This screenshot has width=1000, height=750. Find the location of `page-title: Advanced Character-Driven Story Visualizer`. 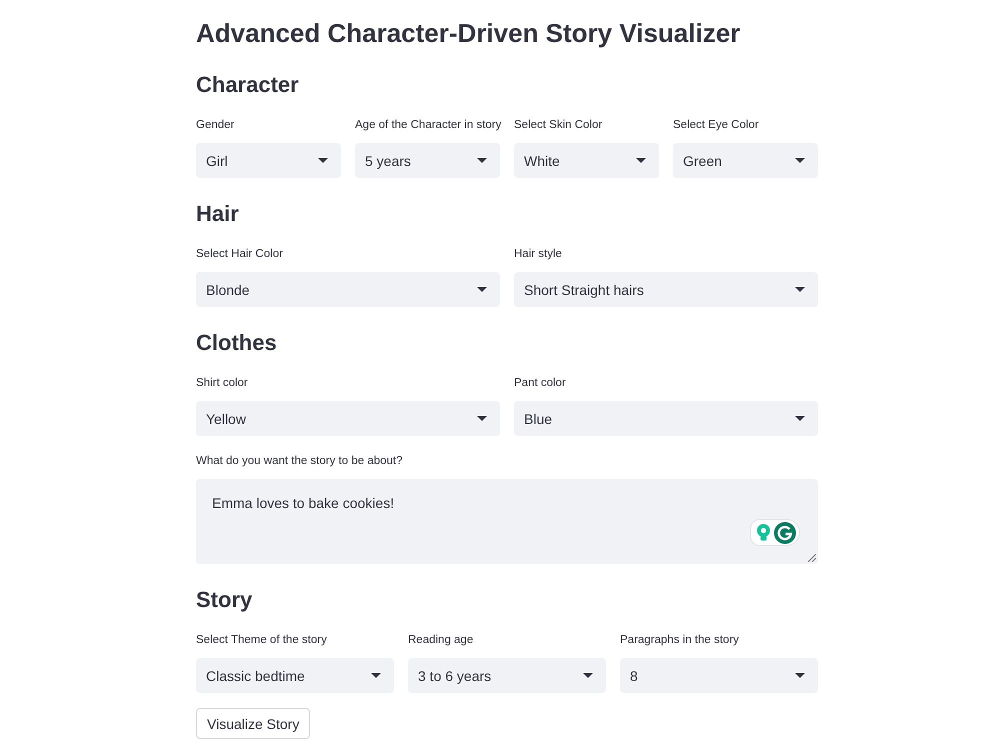

page-title: Advanced Character-Driven Story Visualizer is located at coordinates (469, 33).